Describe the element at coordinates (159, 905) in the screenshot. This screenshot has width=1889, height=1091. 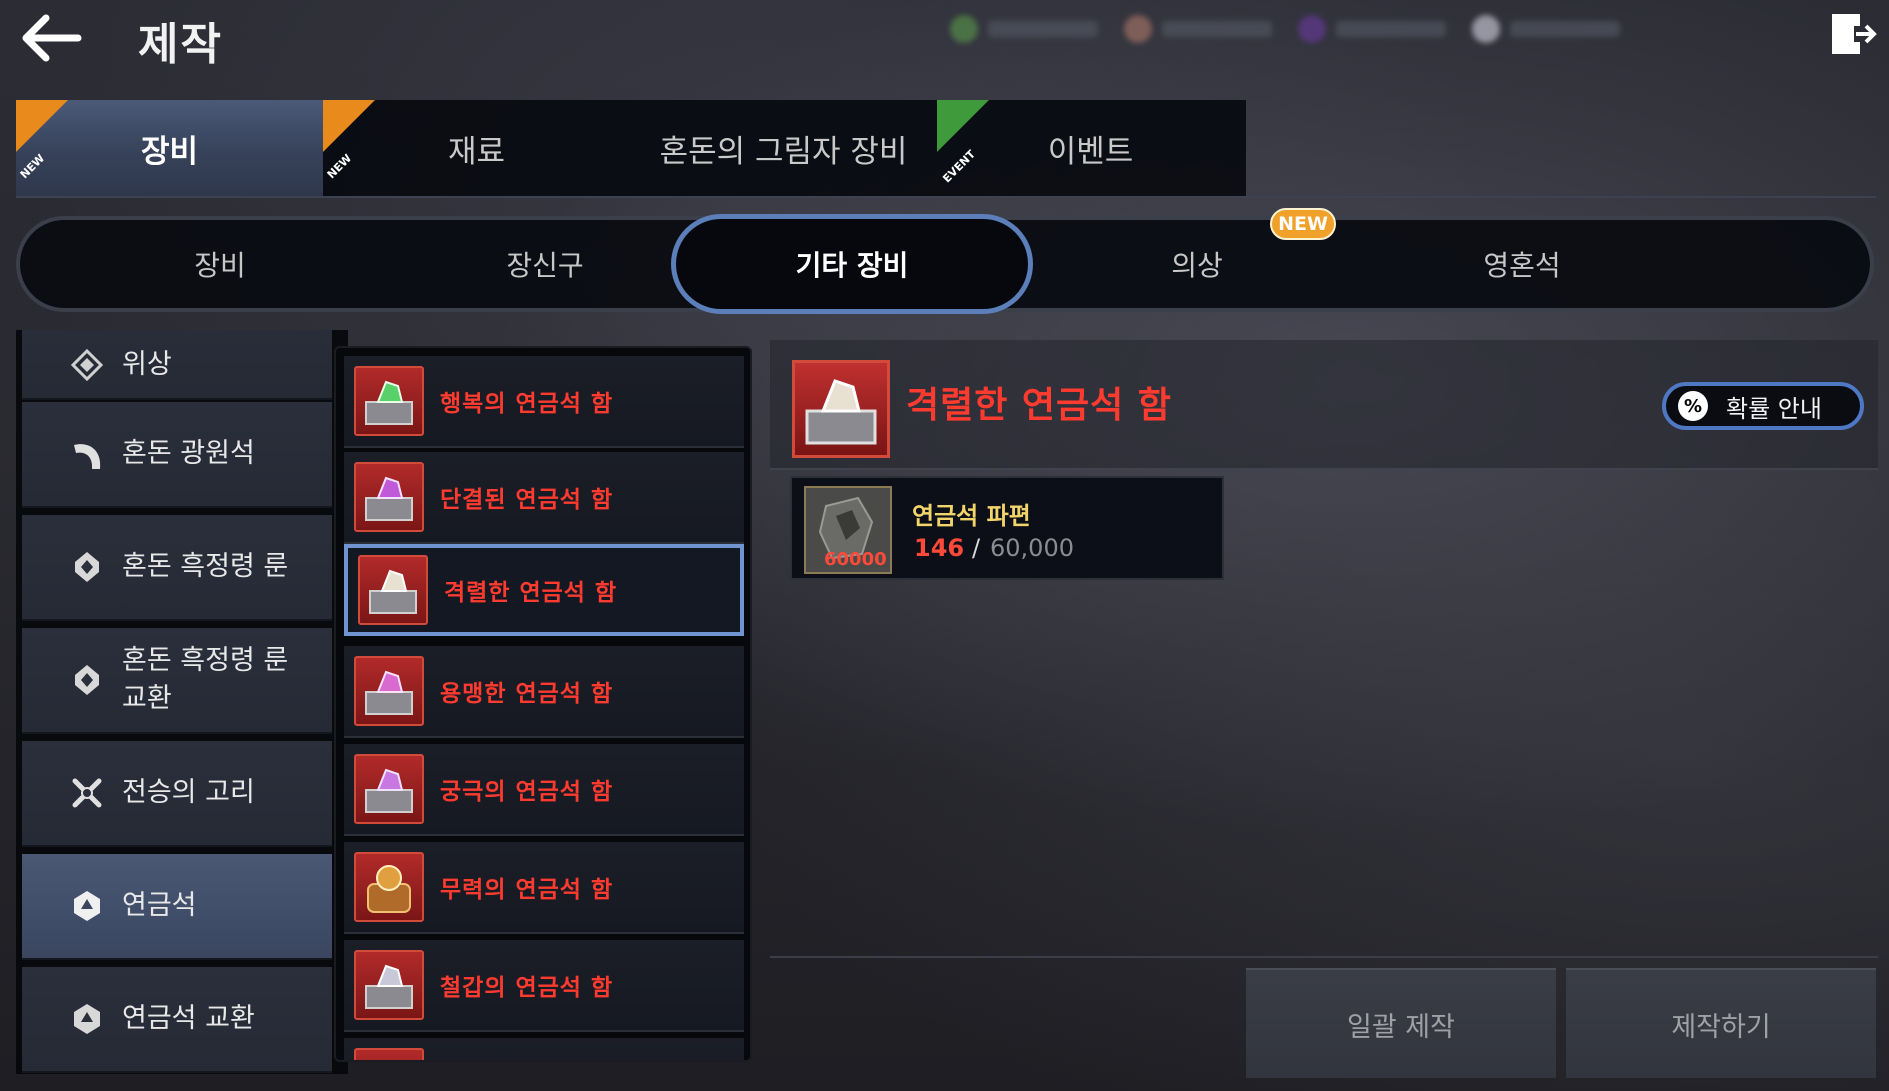
I see `category-label: 연금석` at that location.